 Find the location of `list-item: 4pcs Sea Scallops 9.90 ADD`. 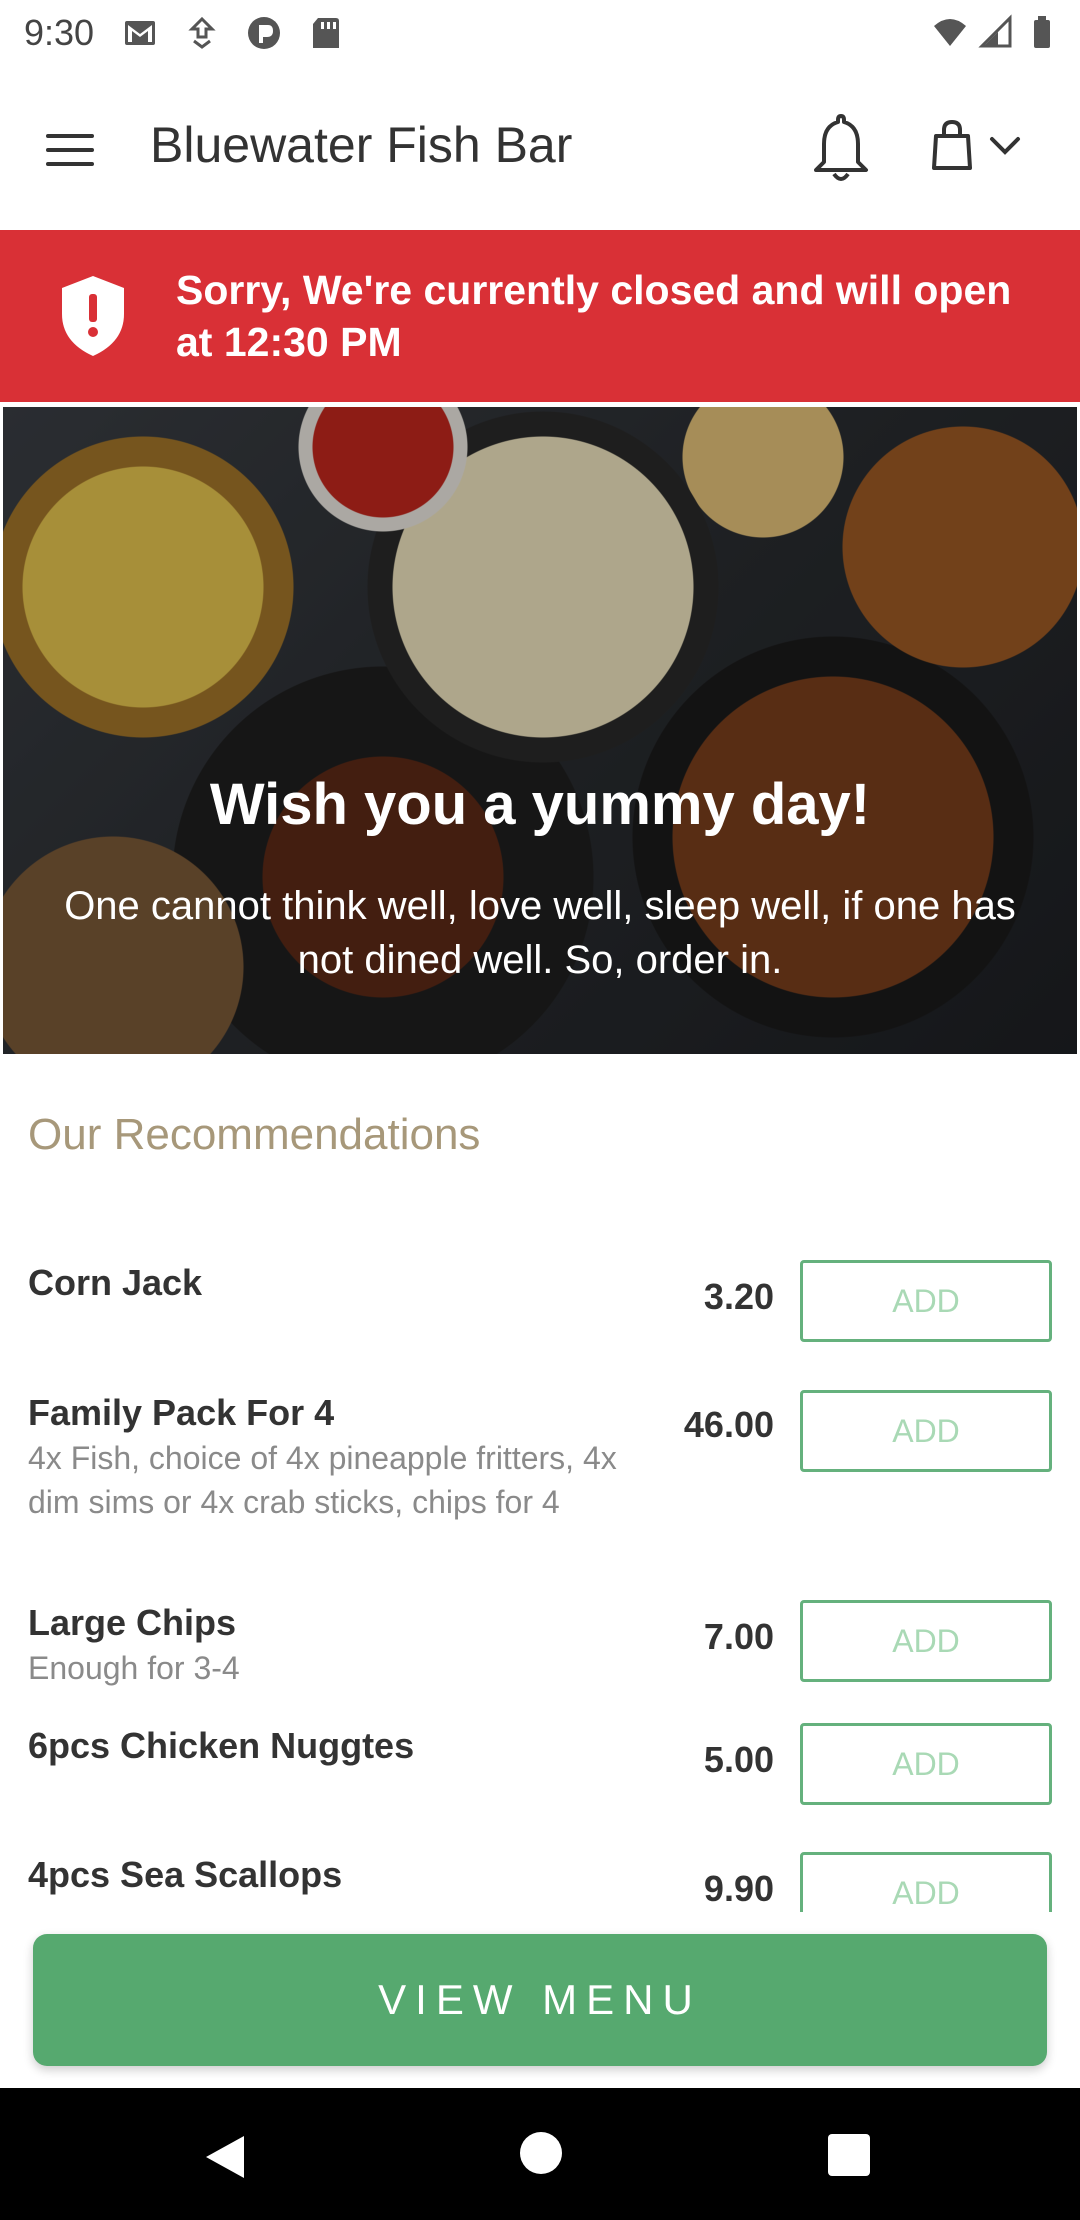

list-item: 4pcs Sea Scallops 9.90 ADD is located at coordinates (540, 1876).